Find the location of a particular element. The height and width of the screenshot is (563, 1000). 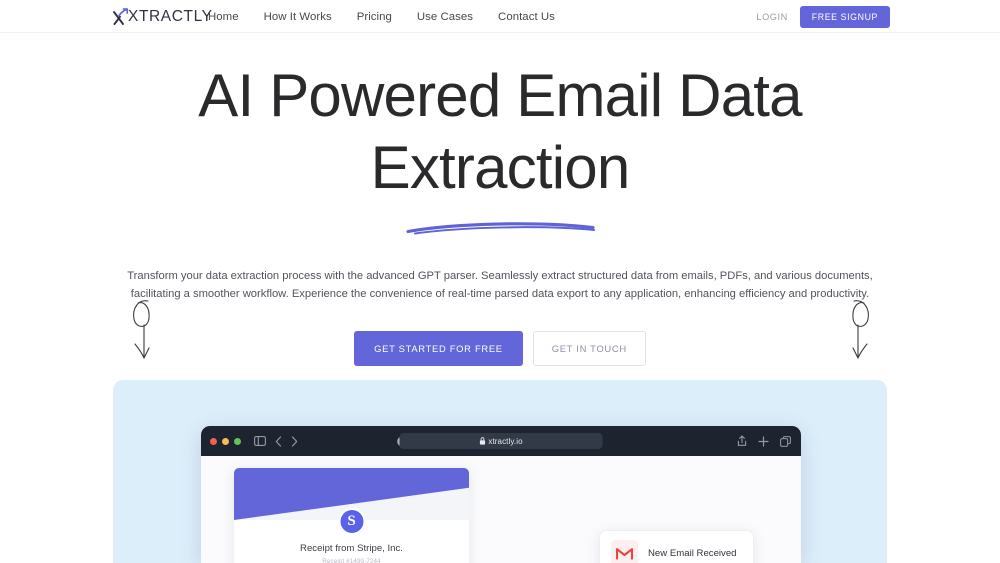

brand-logo: XTRACTLY is located at coordinates (162, 16).